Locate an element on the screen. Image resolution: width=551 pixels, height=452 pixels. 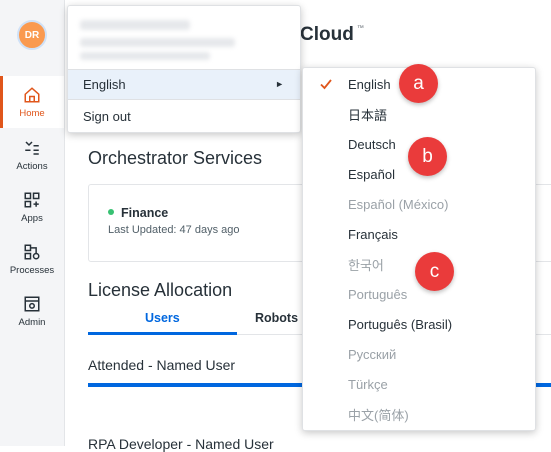
nav-item-admin: Admin is located at coordinates (32, 311).